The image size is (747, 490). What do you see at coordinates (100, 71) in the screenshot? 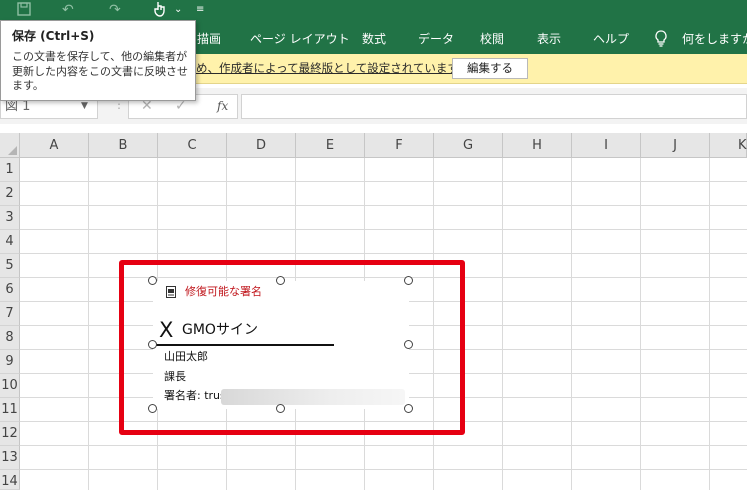
I see `tooltip-body: この文書を保存して、他の編集者が更新した内容をこの文書に反映させます。` at bounding box center [100, 71].